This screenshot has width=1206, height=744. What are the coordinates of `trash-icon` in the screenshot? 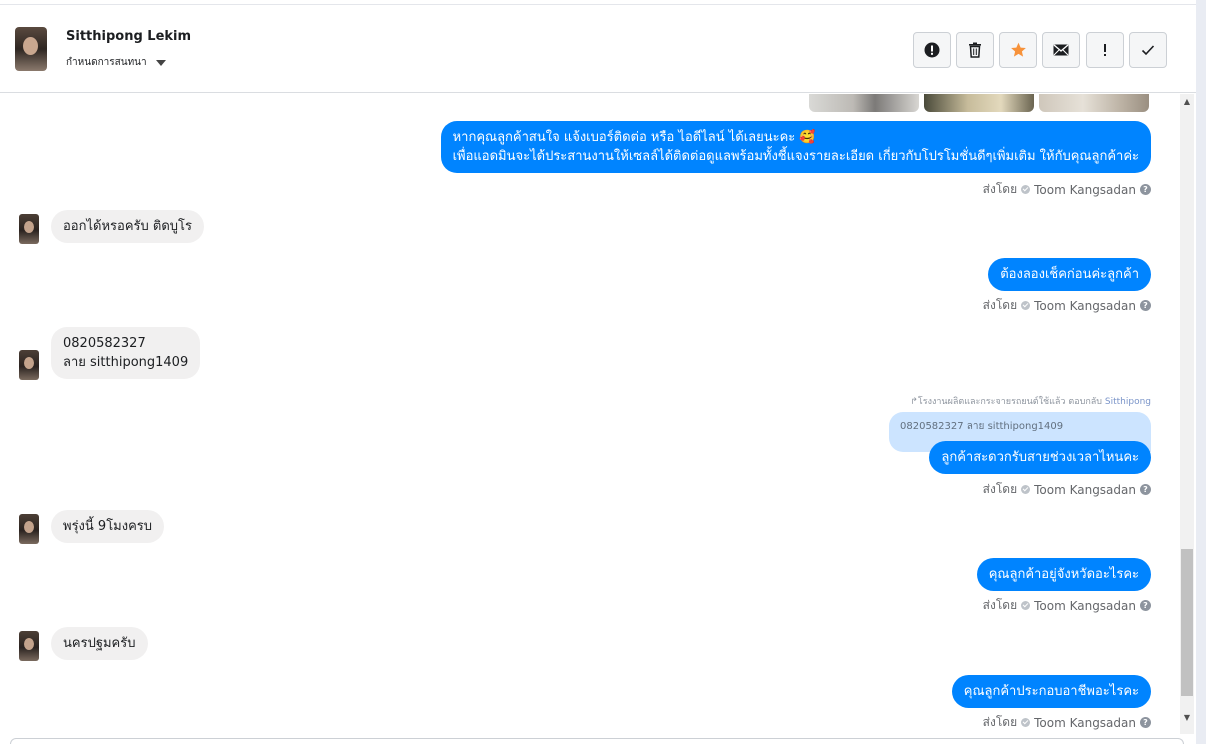 It's located at (975, 50).